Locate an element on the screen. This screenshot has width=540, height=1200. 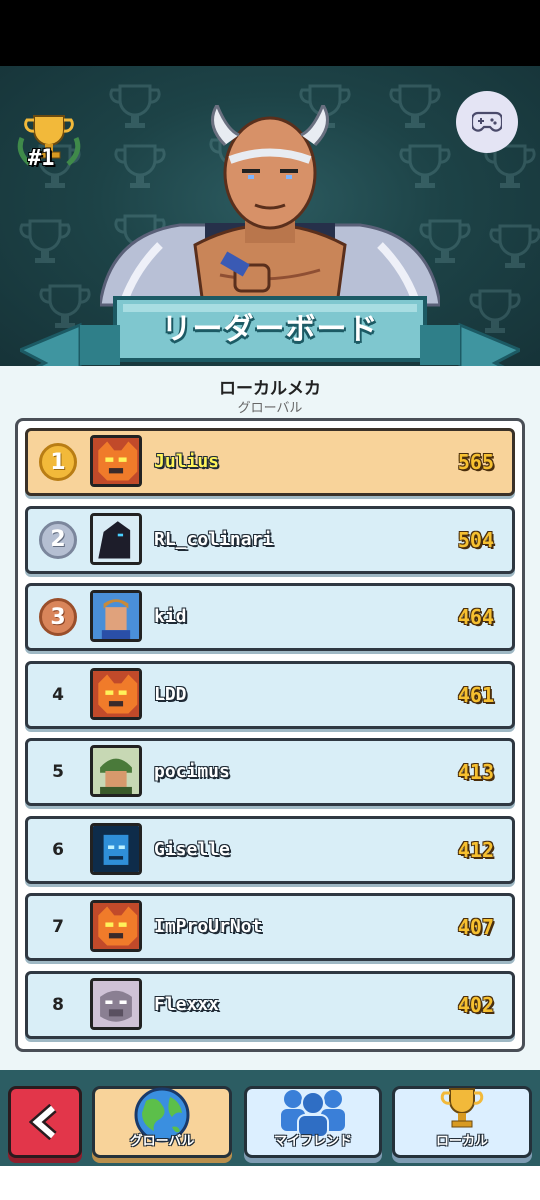
gold-medal-icon: 1 is located at coordinates (58, 462).